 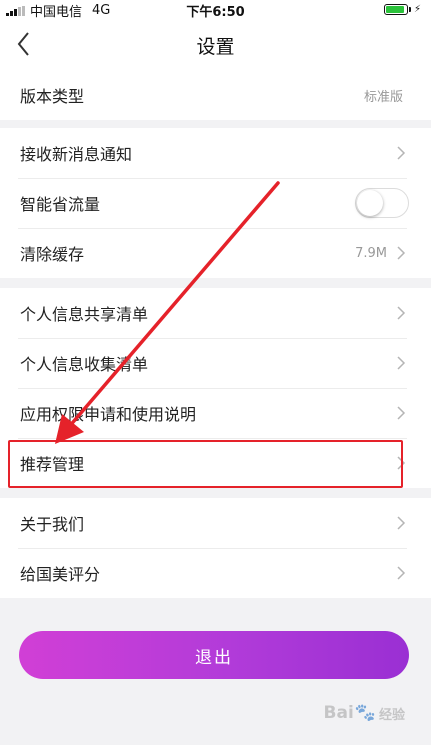 I want to click on cache-size-value: 7.9M, so click(x=371, y=253).